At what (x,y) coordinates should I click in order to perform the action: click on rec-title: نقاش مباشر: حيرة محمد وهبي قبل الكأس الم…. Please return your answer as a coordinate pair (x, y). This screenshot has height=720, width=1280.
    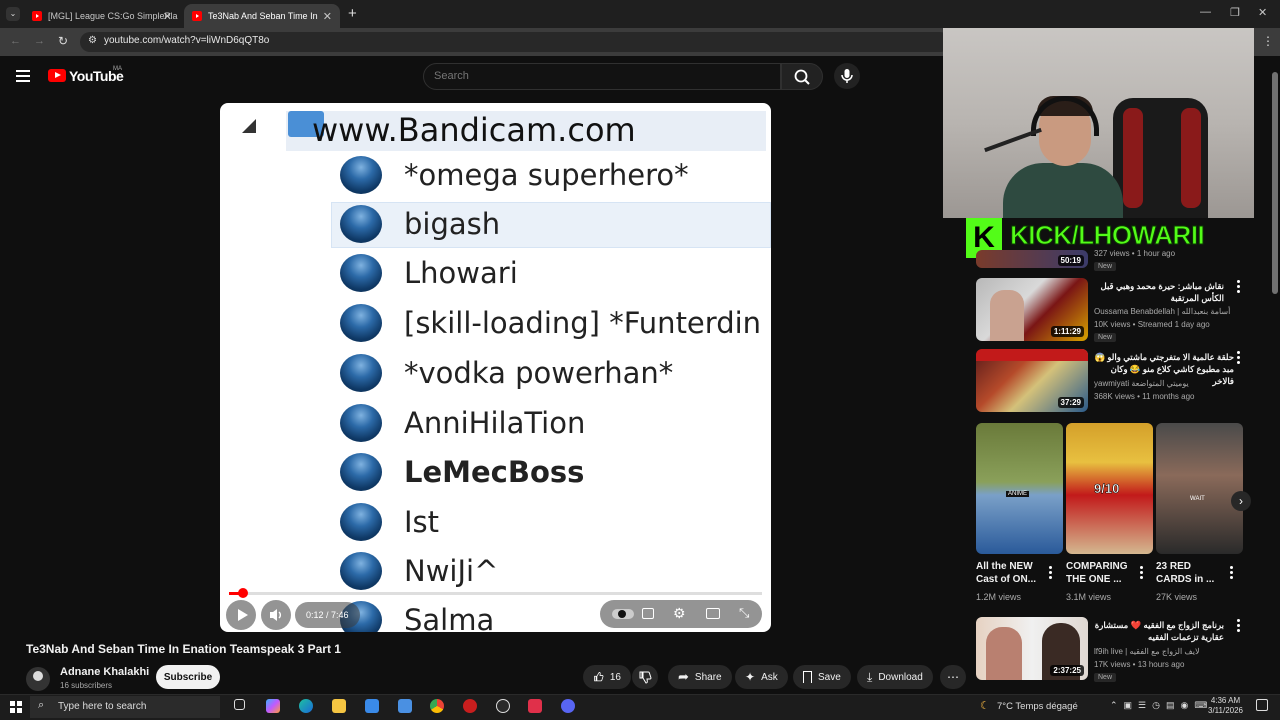
    Looking at the image, I should click on (1159, 292).